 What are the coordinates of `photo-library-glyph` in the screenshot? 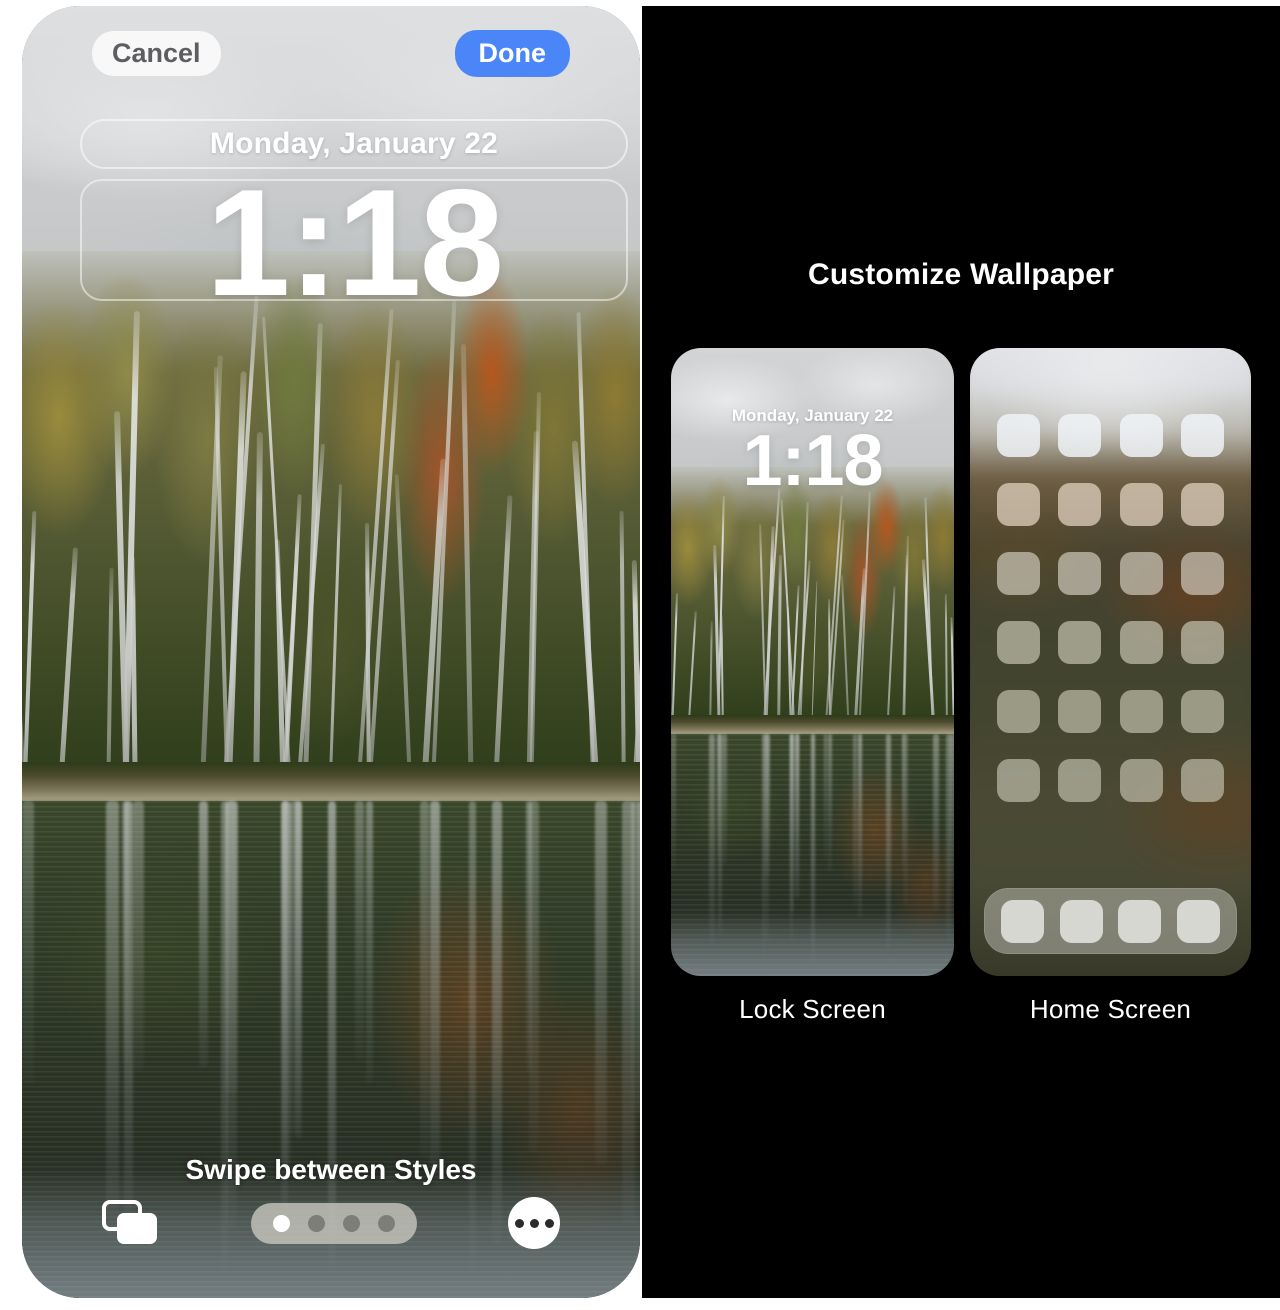 It's located at (129, 1222).